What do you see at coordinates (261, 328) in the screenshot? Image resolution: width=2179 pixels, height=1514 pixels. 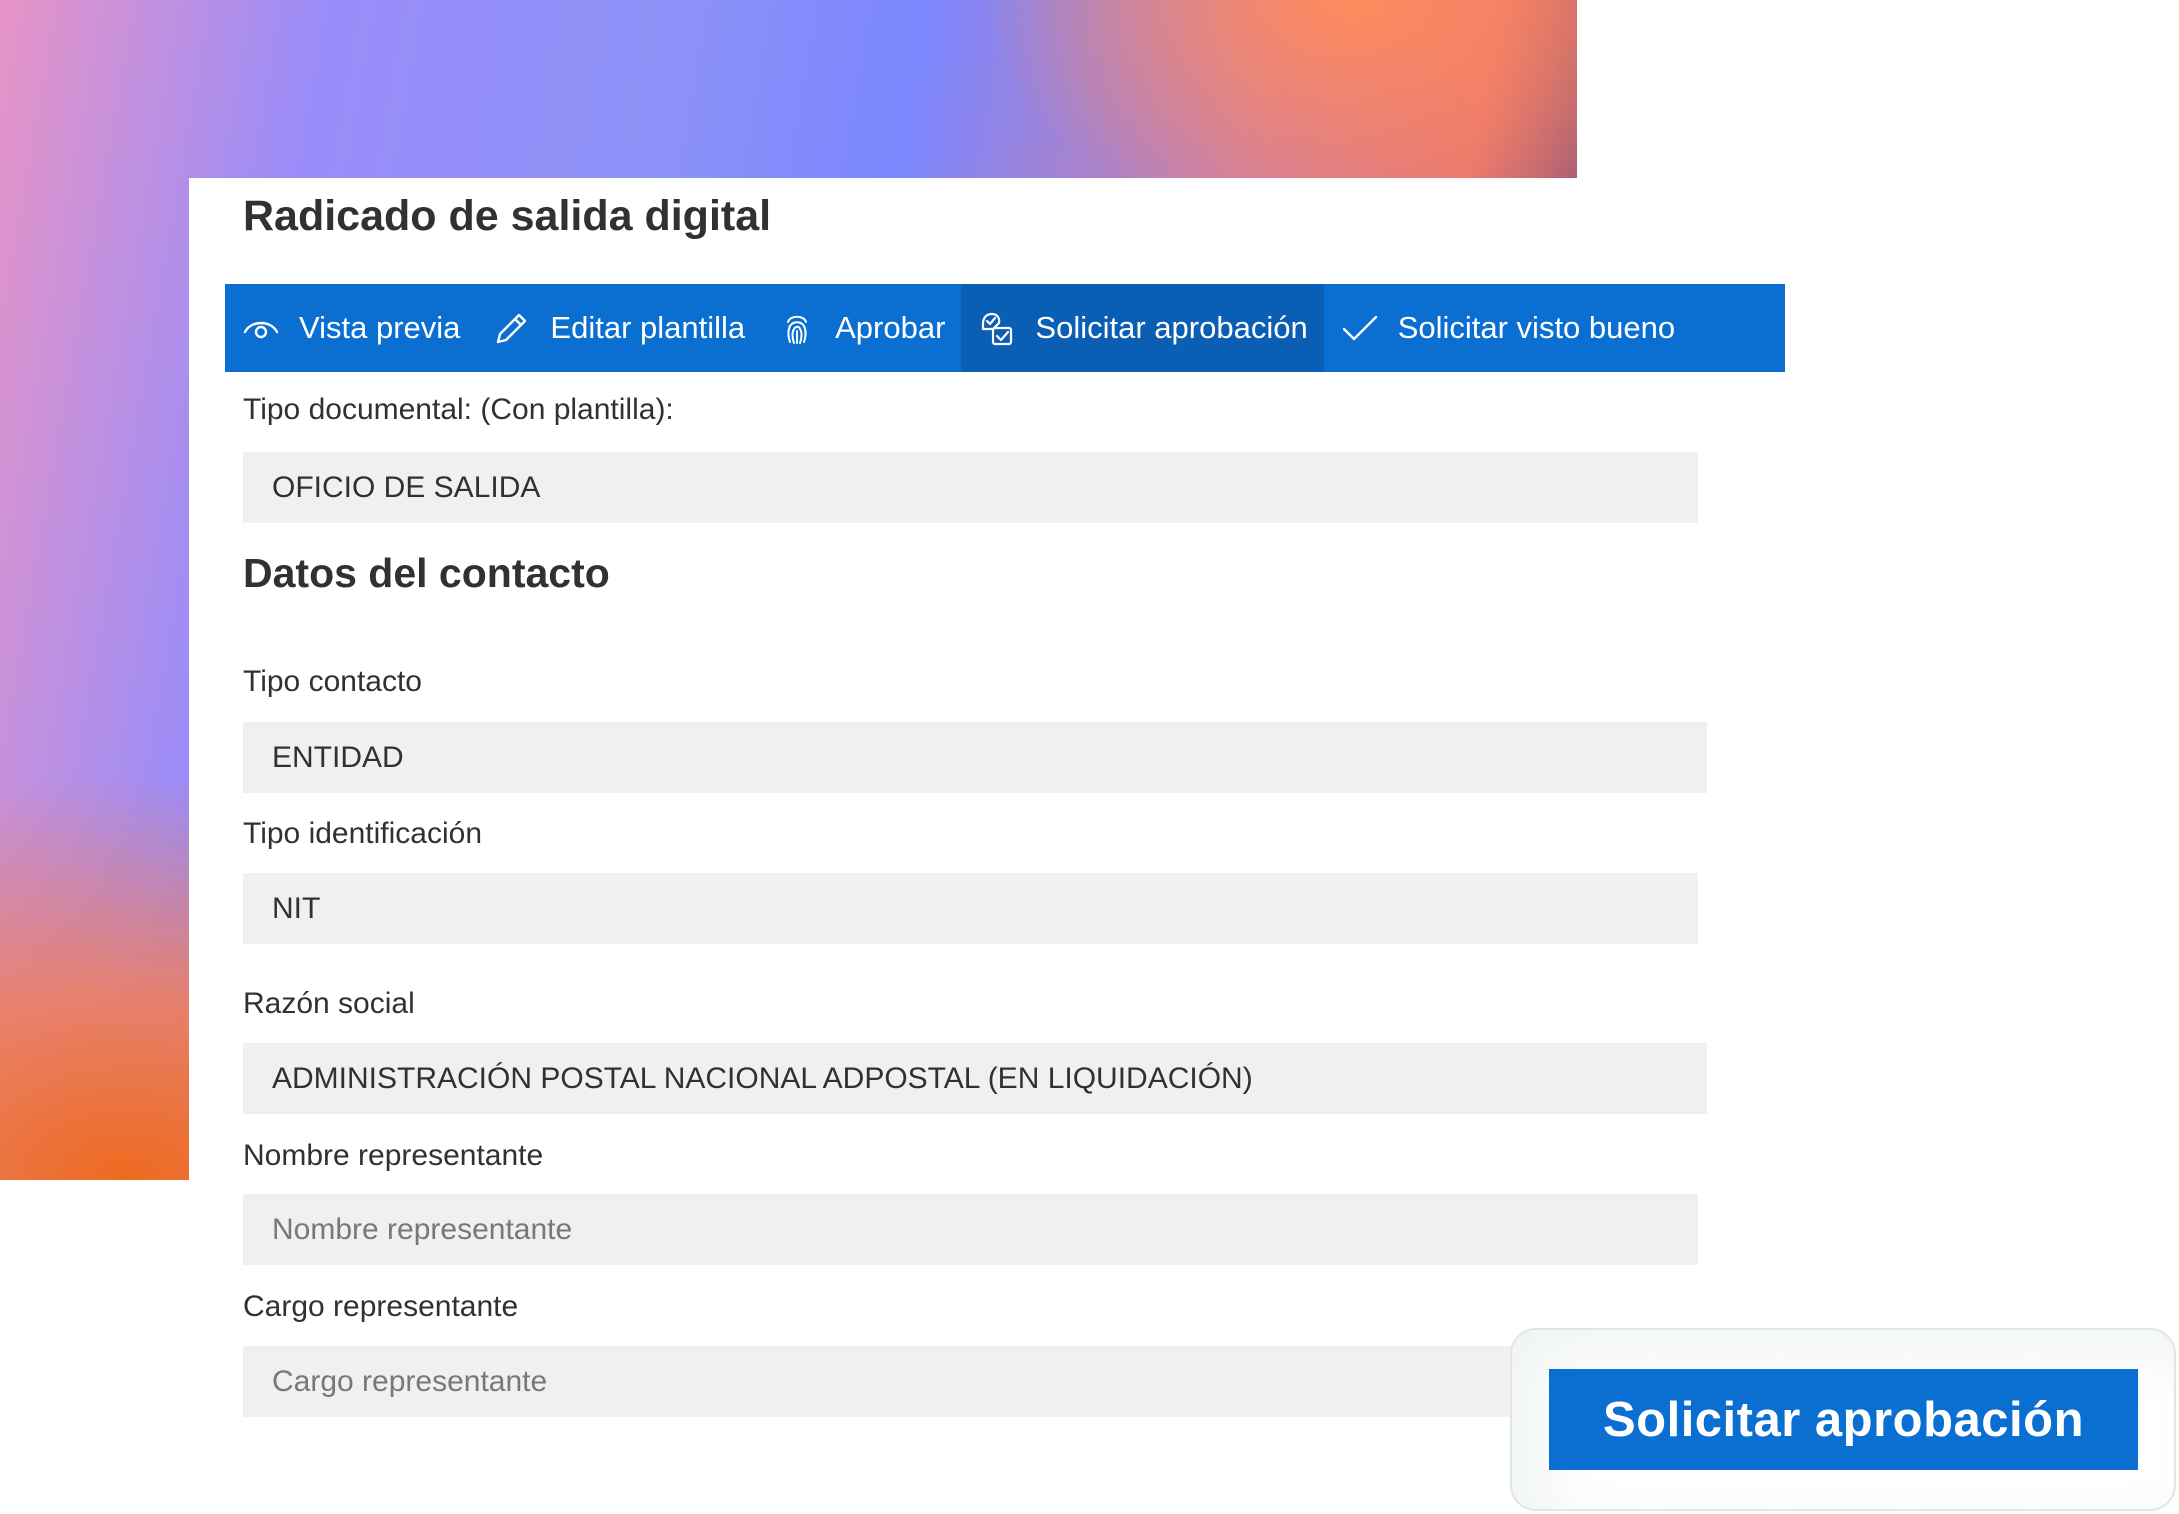 I see `eye-icon` at bounding box center [261, 328].